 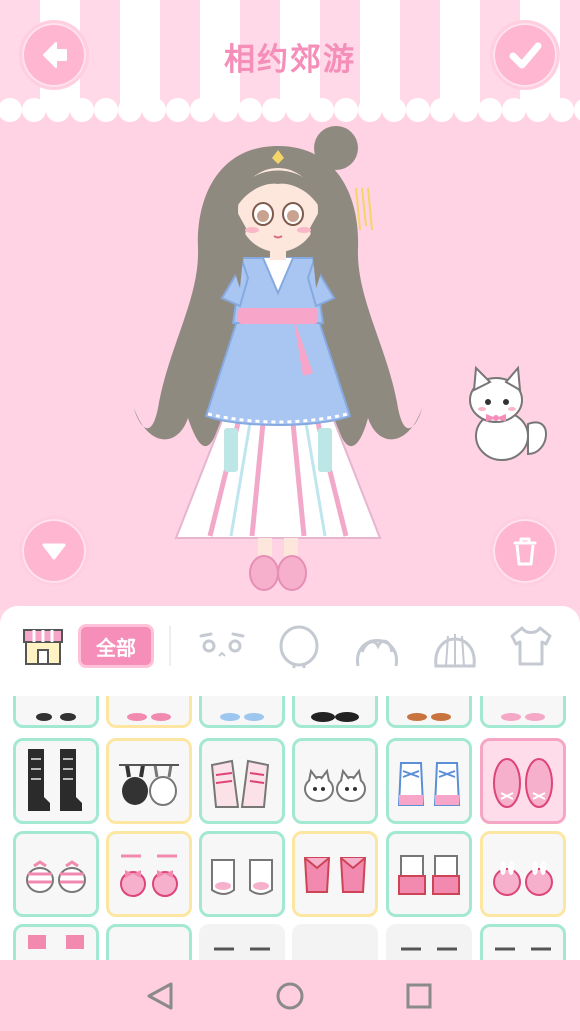 I want to click on triangle-back-icon, so click(x=161, y=996).